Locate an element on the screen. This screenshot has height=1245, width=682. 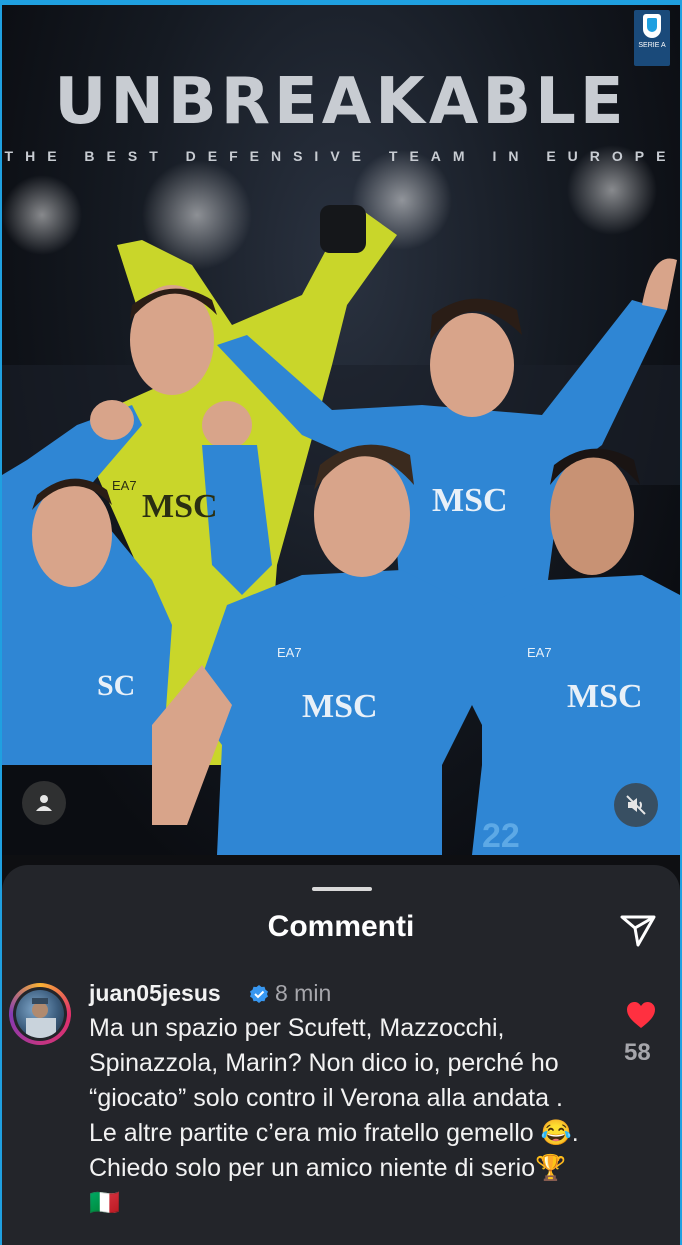
center-jersey-logo: MSC is located at coordinates (340, 706).